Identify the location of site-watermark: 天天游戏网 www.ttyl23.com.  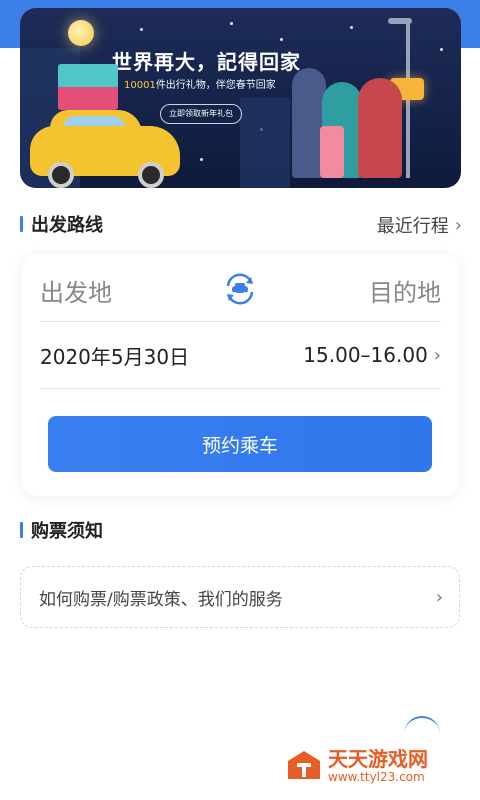
(357, 766).